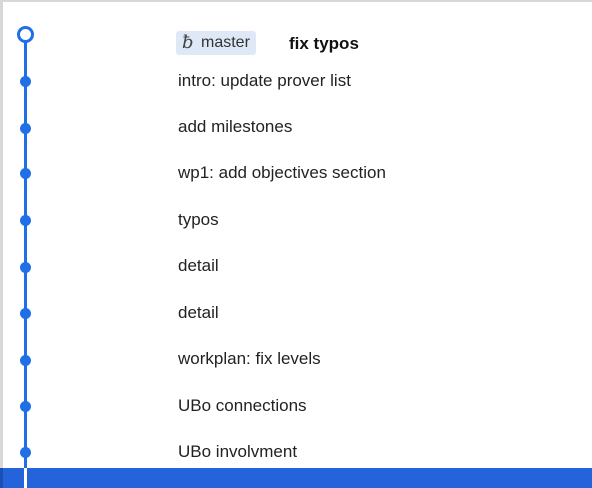 The height and width of the screenshot is (488, 592). I want to click on branch-name: master, so click(225, 42).